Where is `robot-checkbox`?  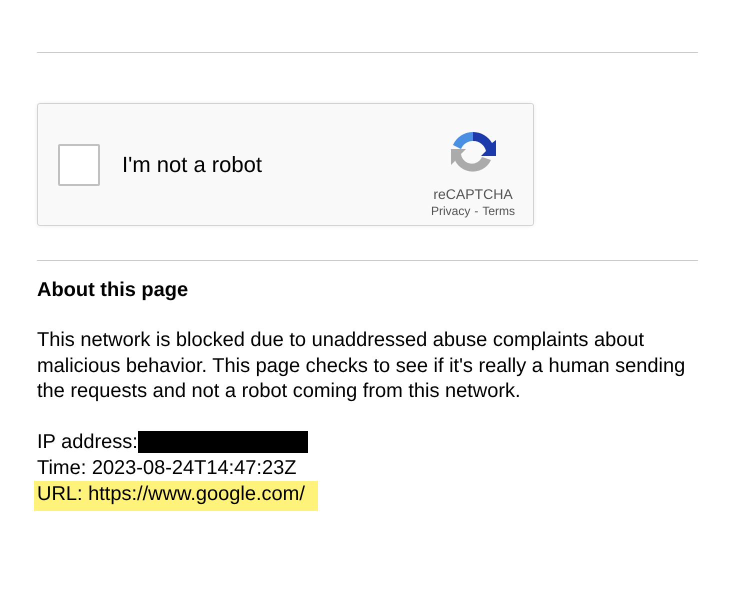
robot-checkbox is located at coordinates (79, 165).